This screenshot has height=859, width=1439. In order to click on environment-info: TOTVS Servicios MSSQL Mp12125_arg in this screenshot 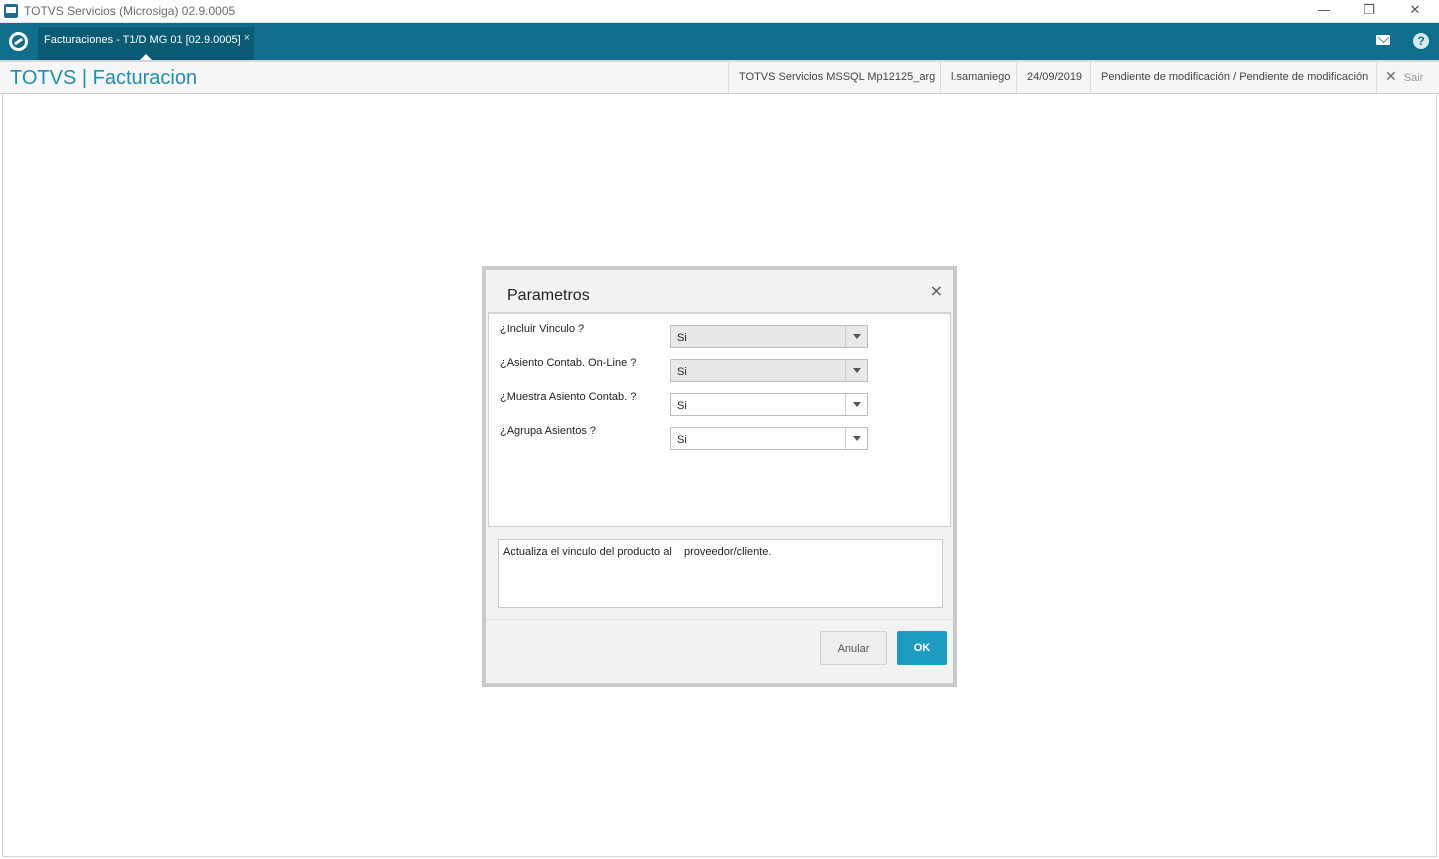, I will do `click(836, 77)`.